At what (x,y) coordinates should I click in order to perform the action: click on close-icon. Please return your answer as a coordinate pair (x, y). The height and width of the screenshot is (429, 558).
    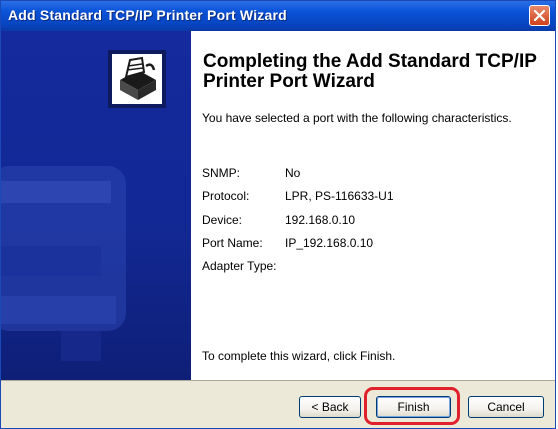
    Looking at the image, I should click on (539, 15).